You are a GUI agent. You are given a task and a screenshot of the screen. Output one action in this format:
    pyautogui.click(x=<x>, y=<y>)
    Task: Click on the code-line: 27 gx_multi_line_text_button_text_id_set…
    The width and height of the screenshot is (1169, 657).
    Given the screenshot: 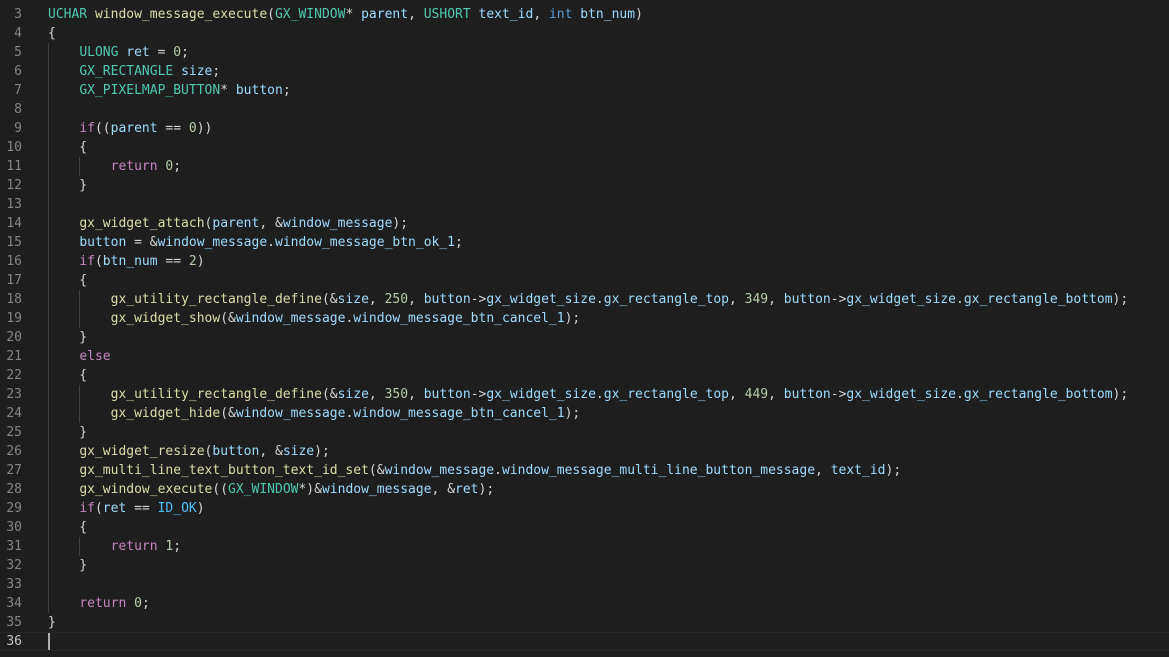 What is the action you would take?
    pyautogui.click(x=584, y=470)
    